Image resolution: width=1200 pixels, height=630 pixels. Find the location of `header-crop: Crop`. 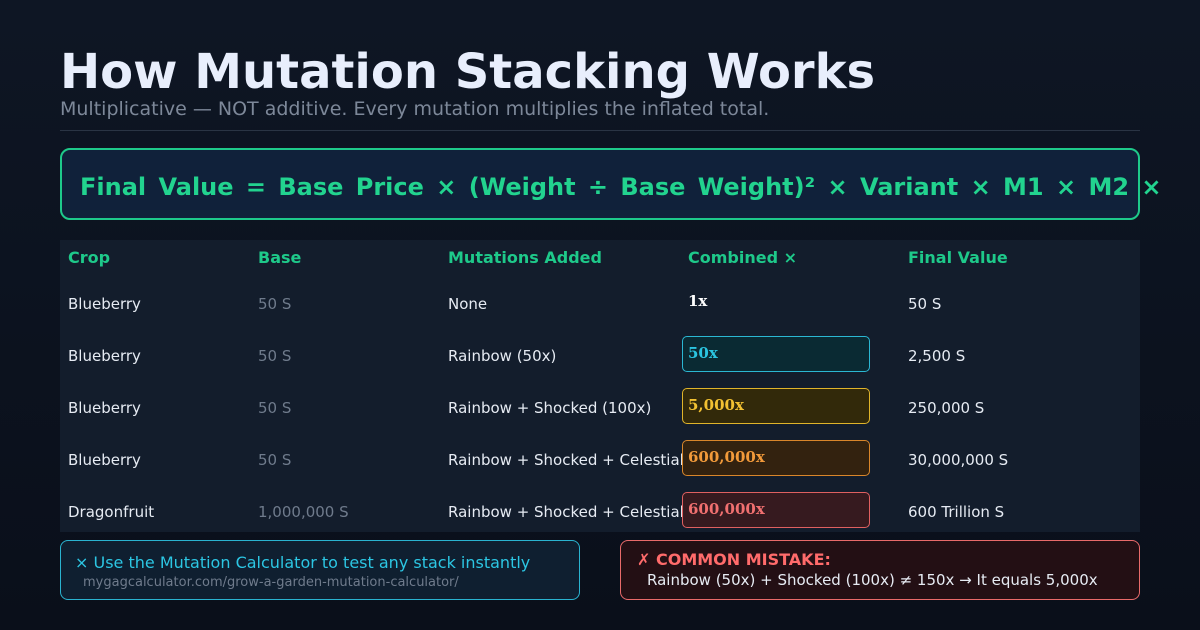

header-crop: Crop is located at coordinates (89, 257).